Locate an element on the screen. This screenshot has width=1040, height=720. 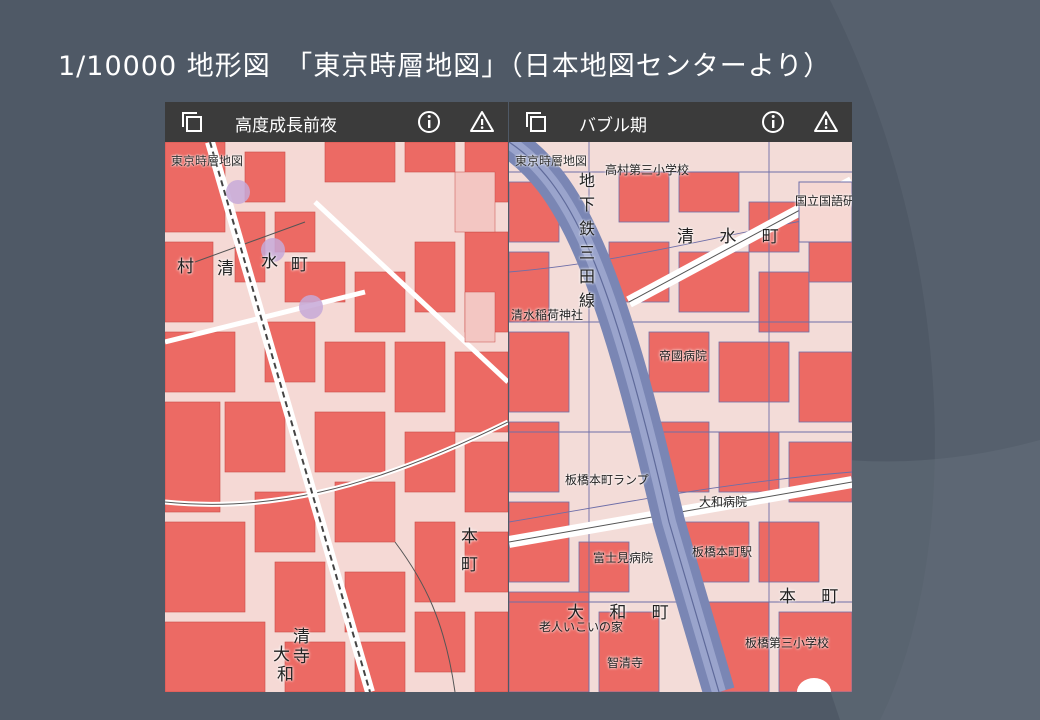
panel-header-left: 高度成長前夜 is located at coordinates (336, 122).